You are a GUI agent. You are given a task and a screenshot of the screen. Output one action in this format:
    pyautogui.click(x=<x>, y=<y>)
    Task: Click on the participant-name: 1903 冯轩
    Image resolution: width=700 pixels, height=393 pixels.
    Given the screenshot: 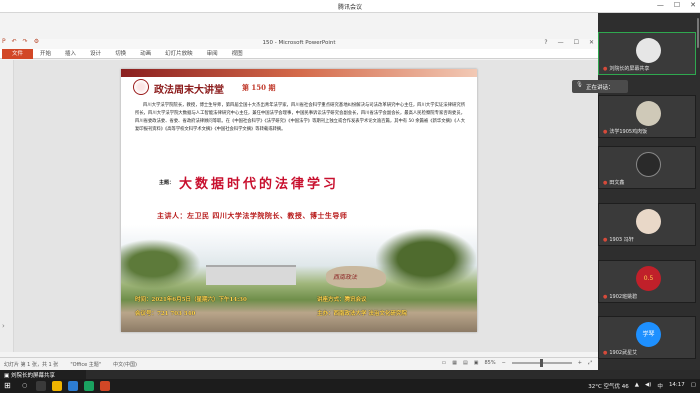 What is the action you would take?
    pyautogui.click(x=621, y=240)
    